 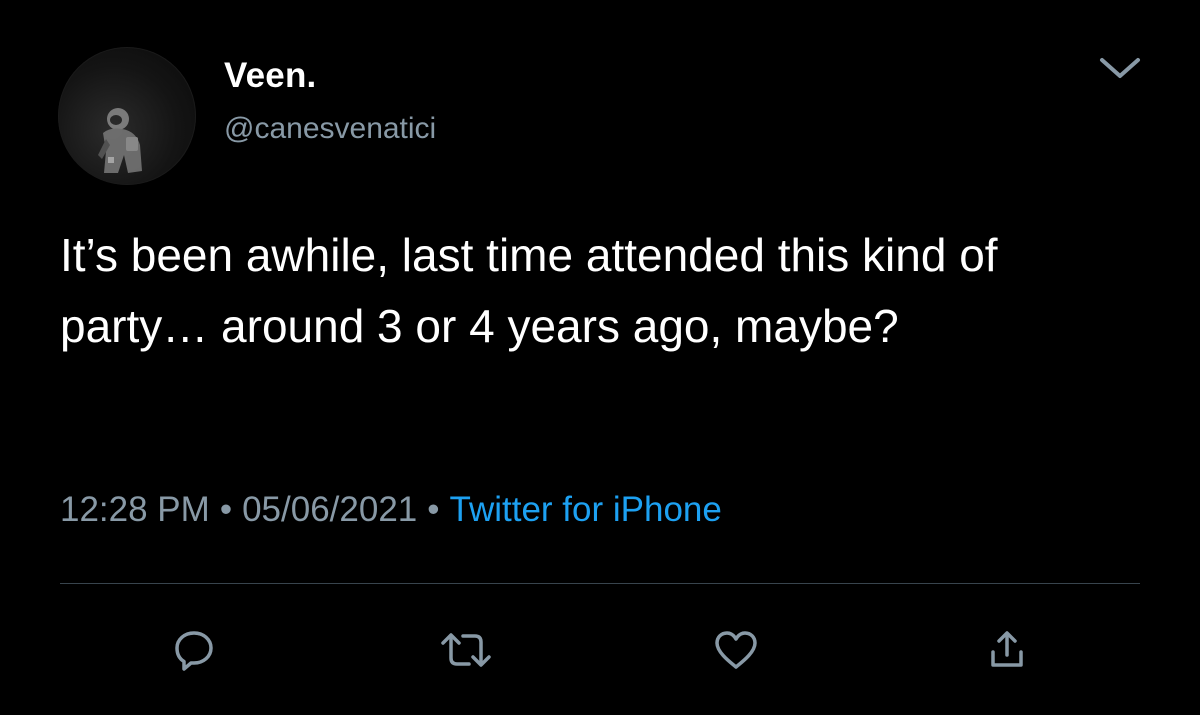 I want to click on retweet-button, so click(x=466, y=650).